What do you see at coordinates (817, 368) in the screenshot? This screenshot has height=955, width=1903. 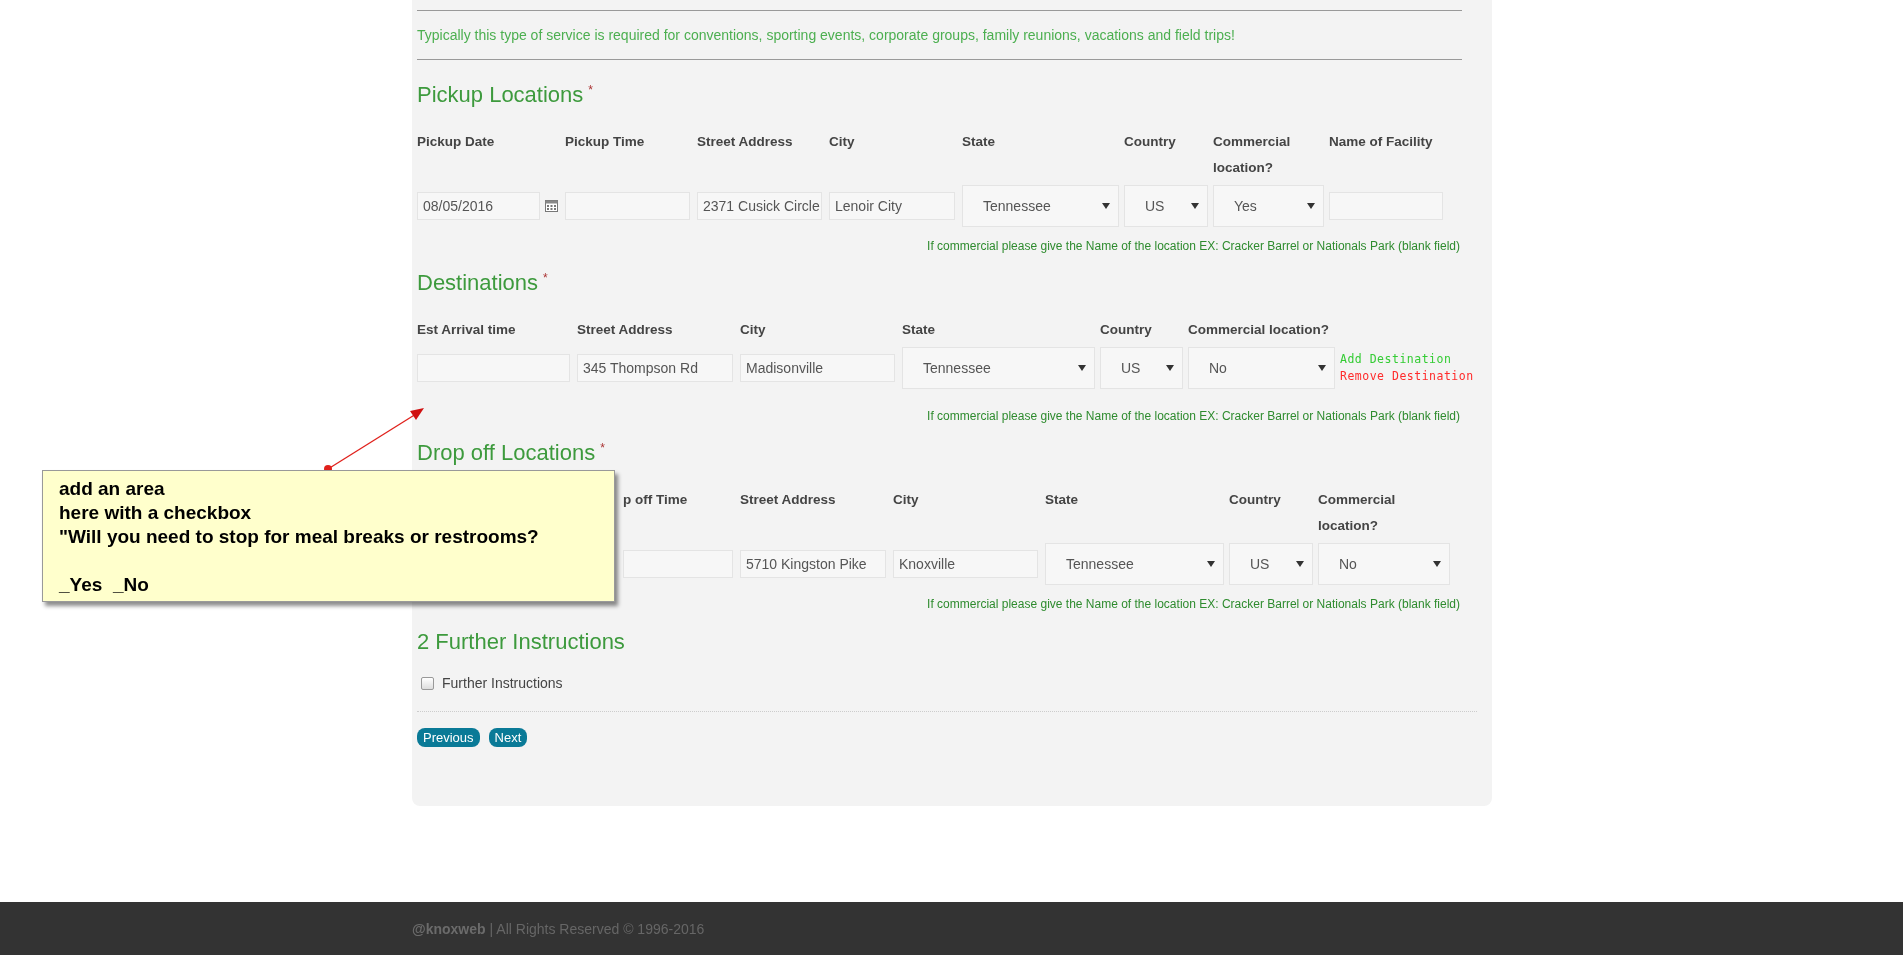 I see `input-field: Madisonville` at bounding box center [817, 368].